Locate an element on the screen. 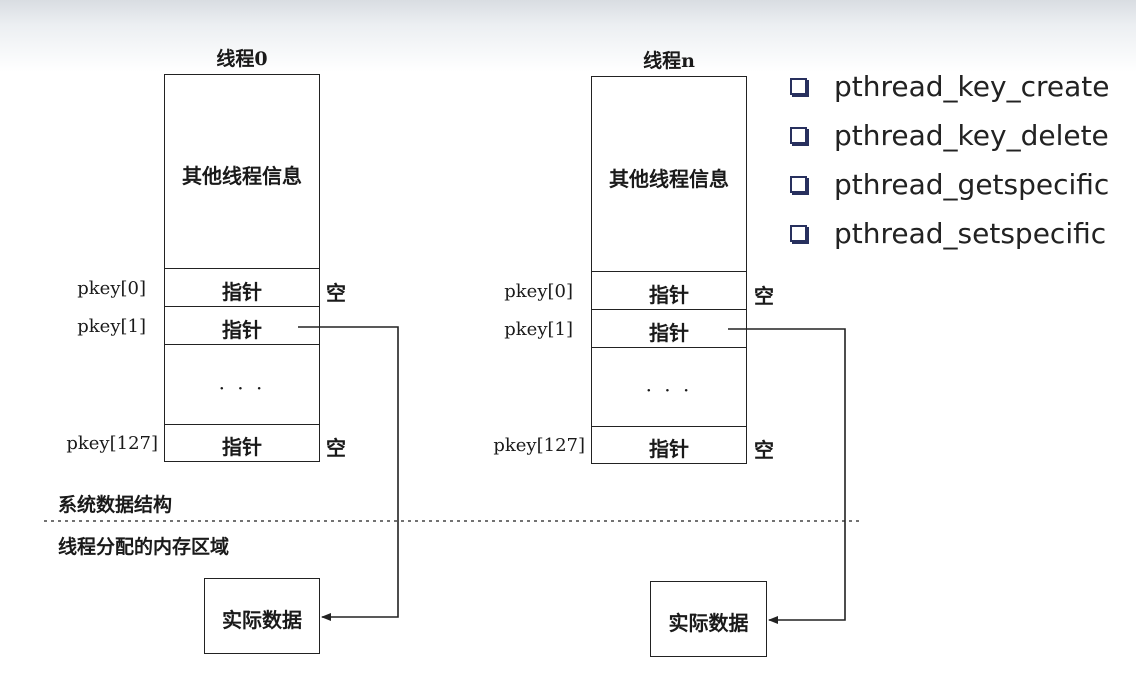 This screenshot has height=688, width=1136. api-item: pthread_key_create is located at coordinates (949, 86).